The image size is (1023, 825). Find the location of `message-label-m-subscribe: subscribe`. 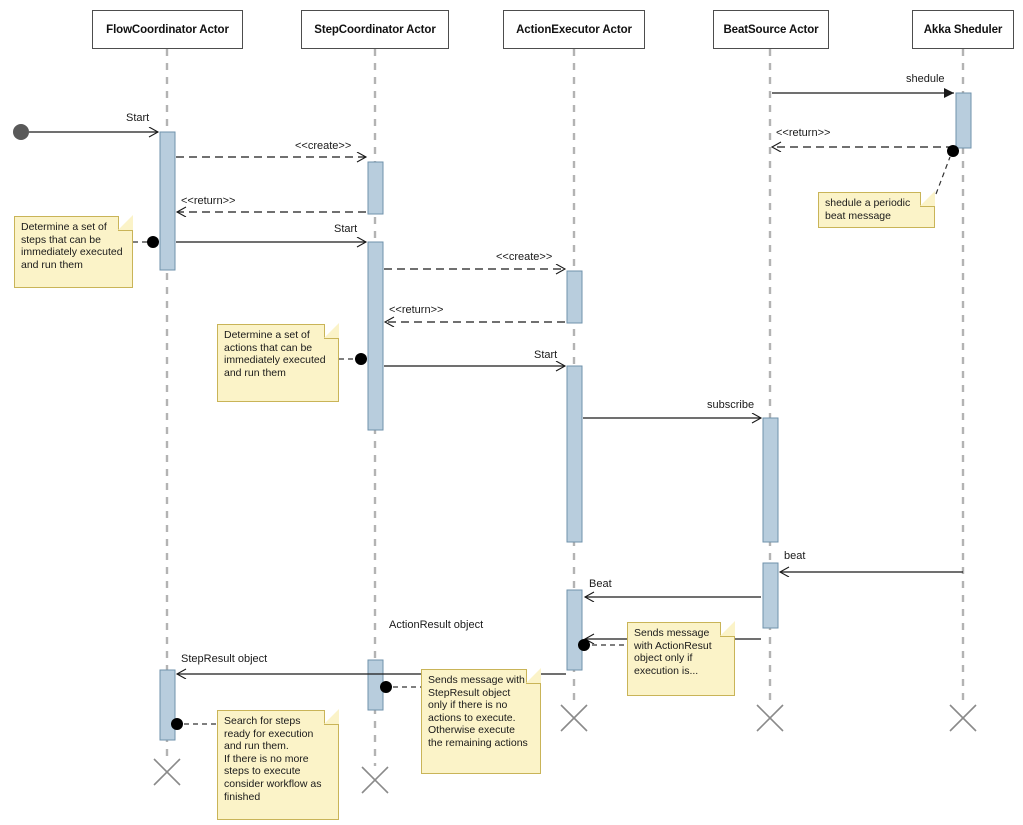

message-label-m-subscribe: subscribe is located at coordinates (731, 405).